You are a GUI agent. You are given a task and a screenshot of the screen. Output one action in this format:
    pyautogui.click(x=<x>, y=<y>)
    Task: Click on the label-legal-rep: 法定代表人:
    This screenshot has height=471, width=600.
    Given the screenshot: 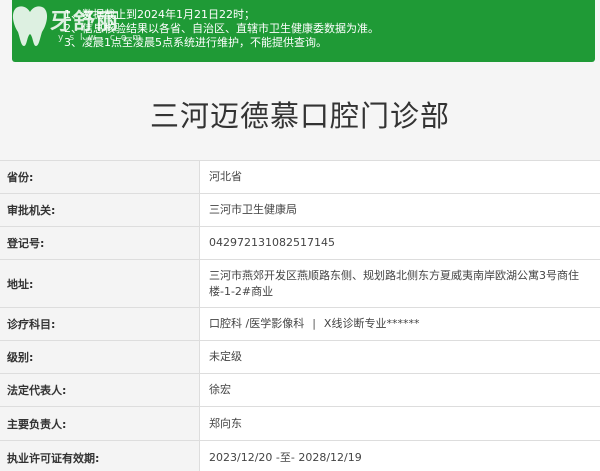 What is the action you would take?
    pyautogui.click(x=100, y=390)
    